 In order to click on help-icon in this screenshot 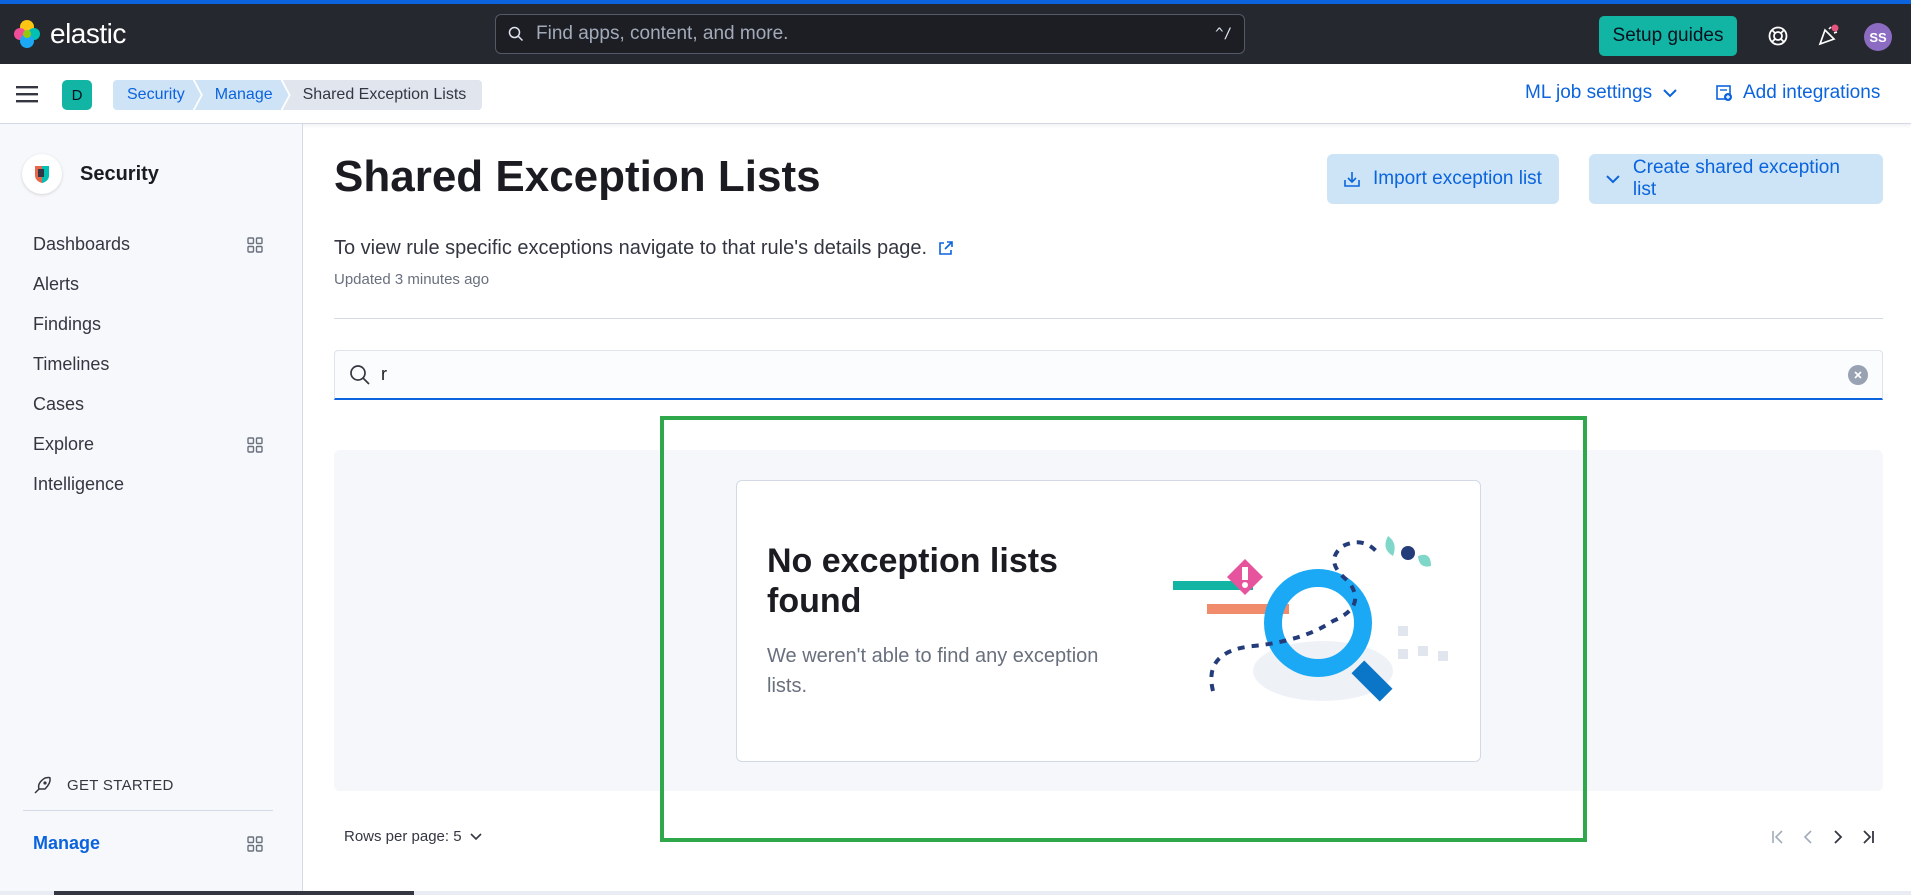, I will do `click(1778, 36)`.